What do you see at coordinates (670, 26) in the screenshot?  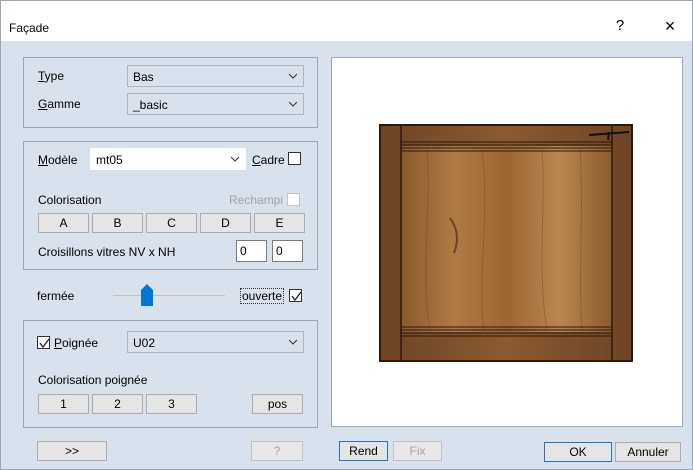 I see `close-button: ×` at bounding box center [670, 26].